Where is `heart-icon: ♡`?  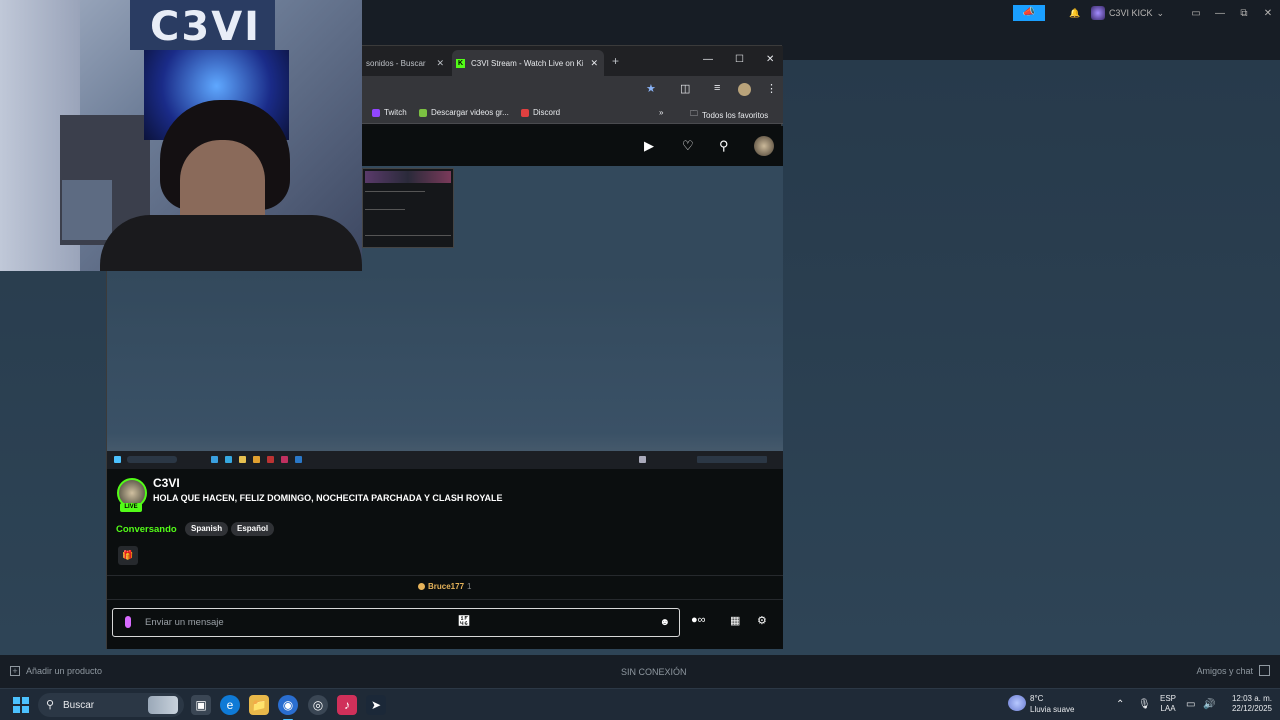 heart-icon: ♡ is located at coordinates (688, 146).